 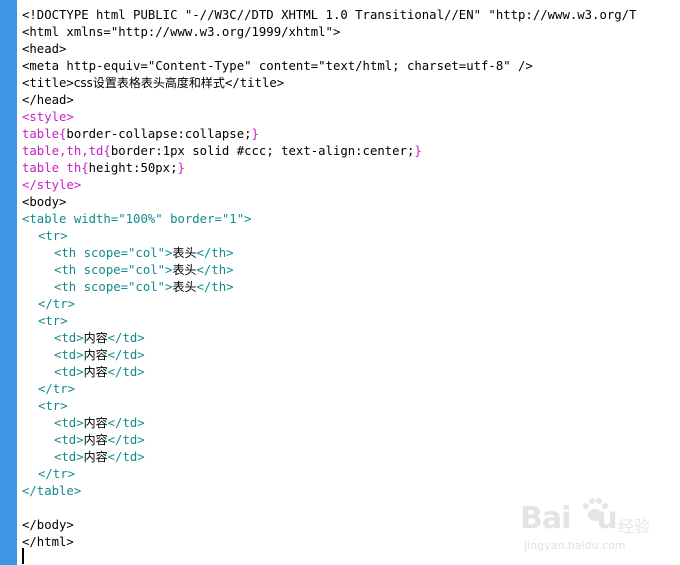 What do you see at coordinates (133, 168) in the screenshot?
I see `code-token: height:50px;` at bounding box center [133, 168].